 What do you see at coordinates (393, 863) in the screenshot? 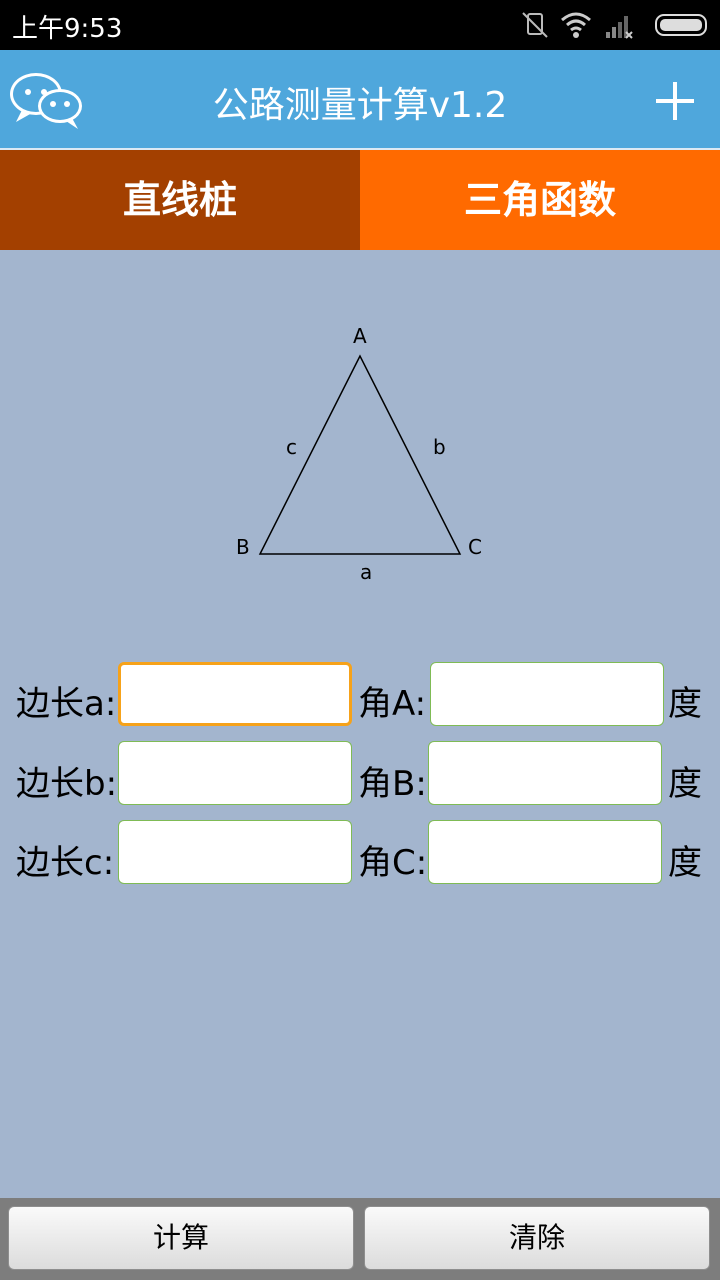
I see `angle-c-label-text: 角C:` at bounding box center [393, 863].